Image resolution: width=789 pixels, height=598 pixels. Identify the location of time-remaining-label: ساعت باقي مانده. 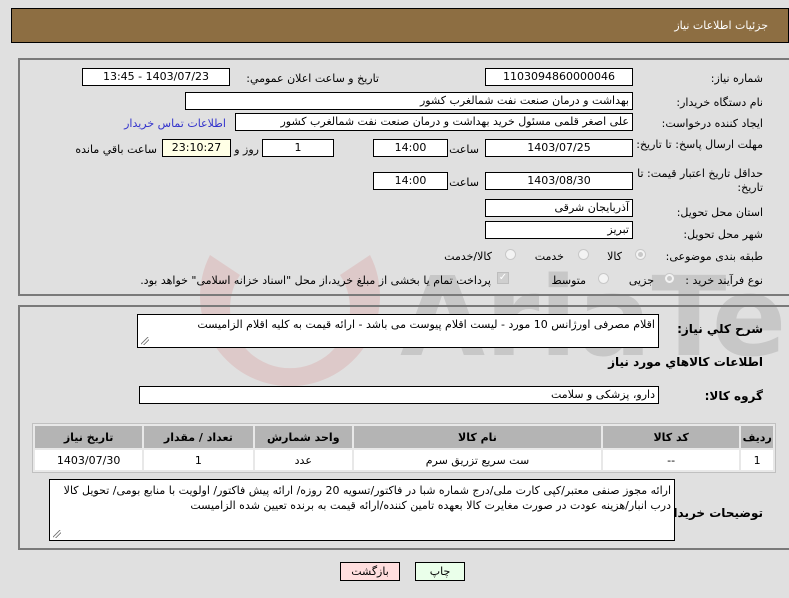
(116, 149).